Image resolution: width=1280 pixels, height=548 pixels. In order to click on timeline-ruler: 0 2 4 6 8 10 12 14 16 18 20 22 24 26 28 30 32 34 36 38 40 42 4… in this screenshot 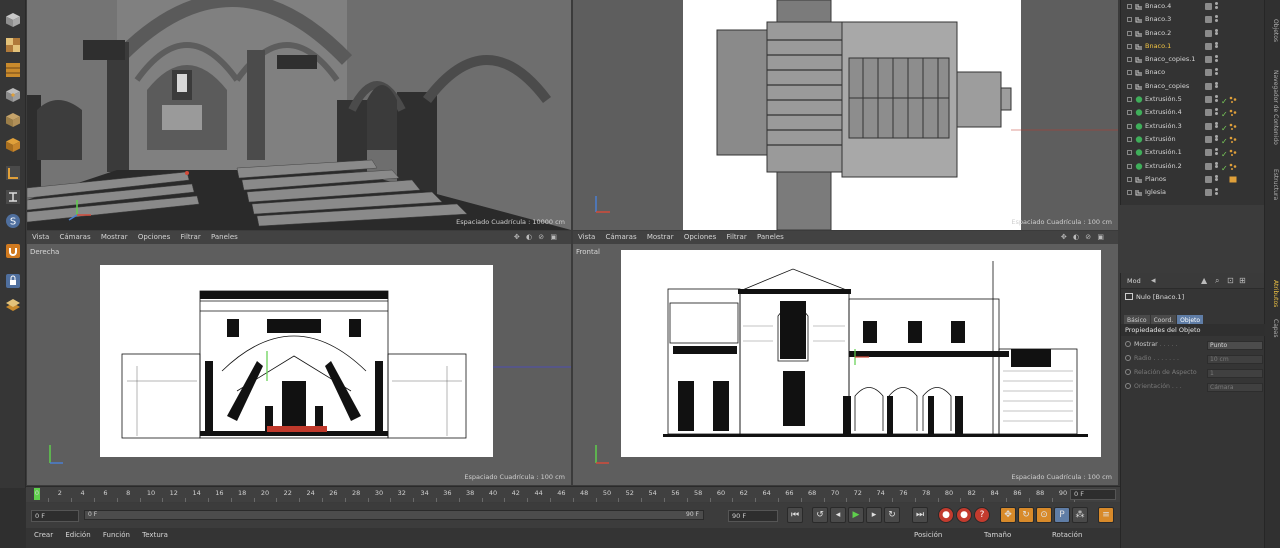, I will do `click(573, 494)`.